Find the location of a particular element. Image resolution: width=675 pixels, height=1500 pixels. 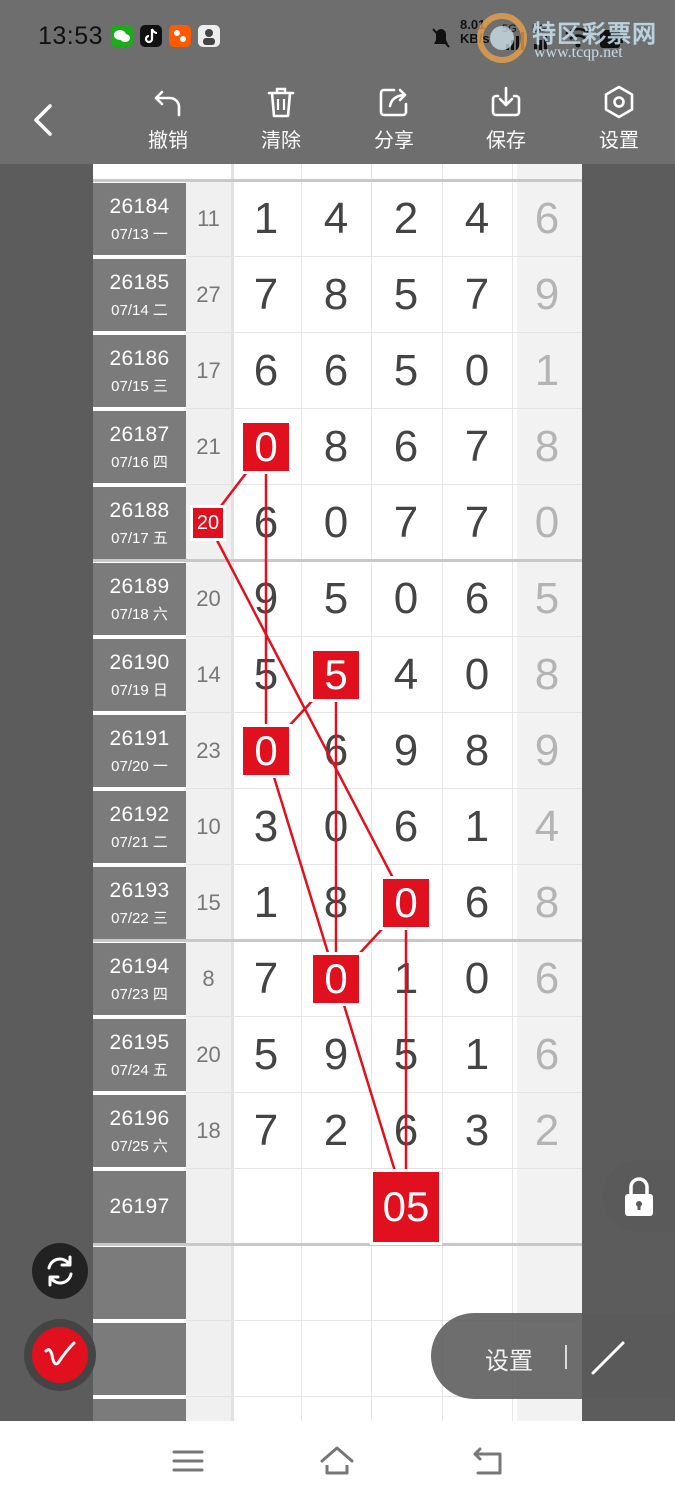

chevron-left-icon is located at coordinates (44, 120).